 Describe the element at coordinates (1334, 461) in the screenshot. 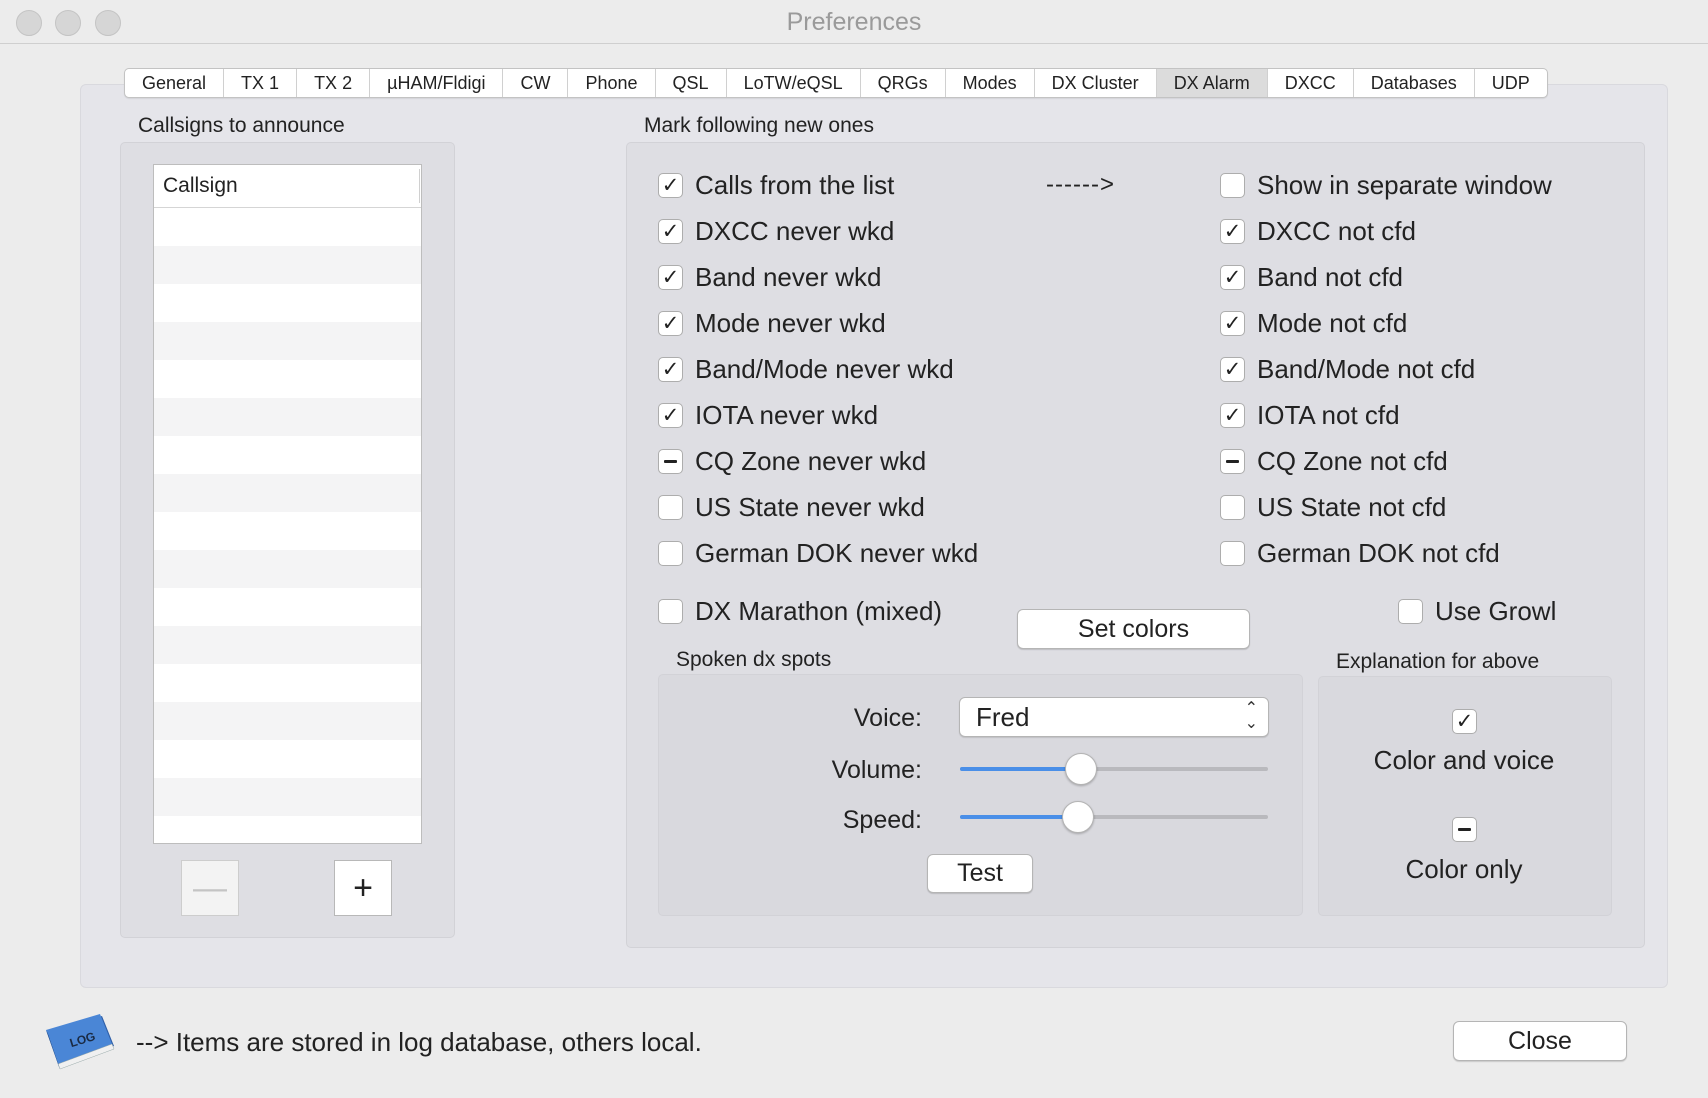

I see `cq-zone-not-cfd-checkbox: CQ Zone not cfd` at that location.